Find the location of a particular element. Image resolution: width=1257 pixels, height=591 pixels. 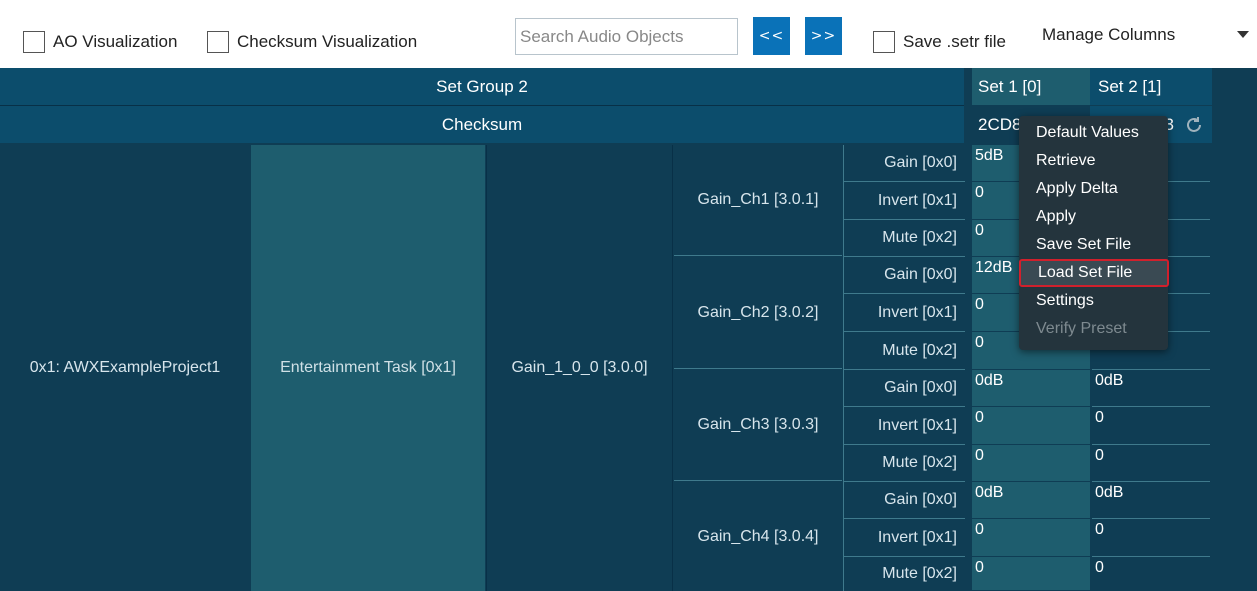

channel-label: Gain_Ch3 [3.0.3] is located at coordinates (758, 424).